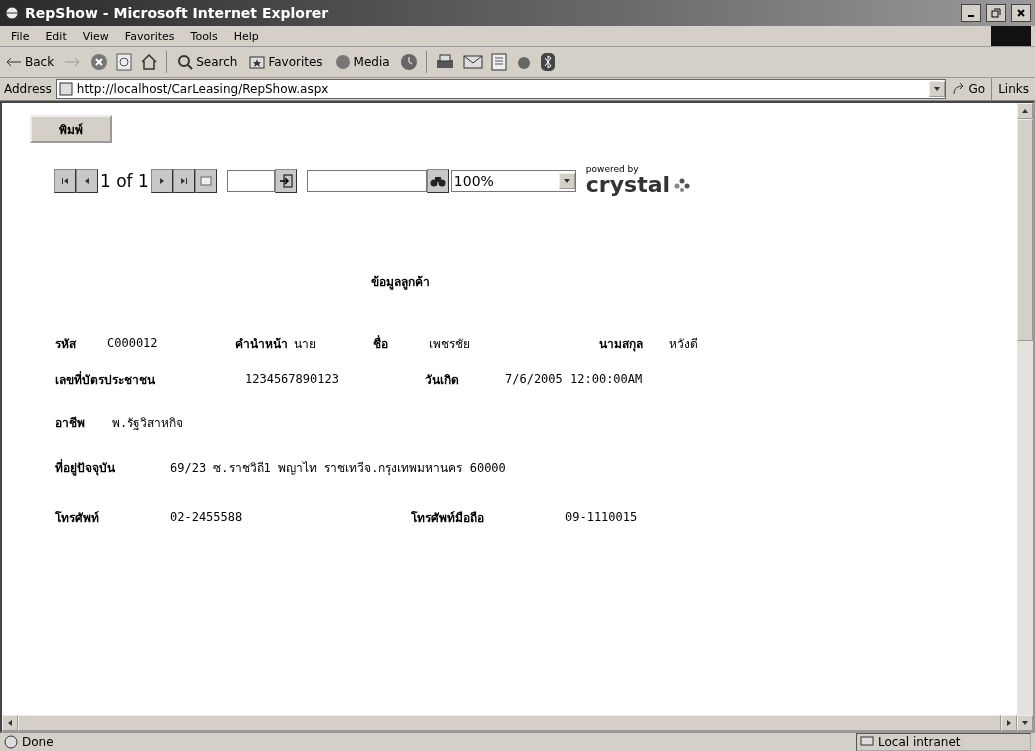 This screenshot has width=1035, height=751. What do you see at coordinates (85, 467) in the screenshot?
I see `field-label: ที่อยู่ปัจจุบัน` at bounding box center [85, 467].